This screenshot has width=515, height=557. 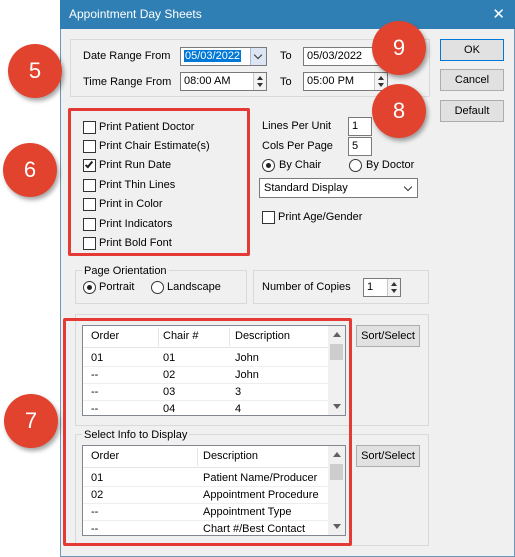 What do you see at coordinates (388, 456) in the screenshot?
I see `sort-select-button-info: Sort/Select` at bounding box center [388, 456].